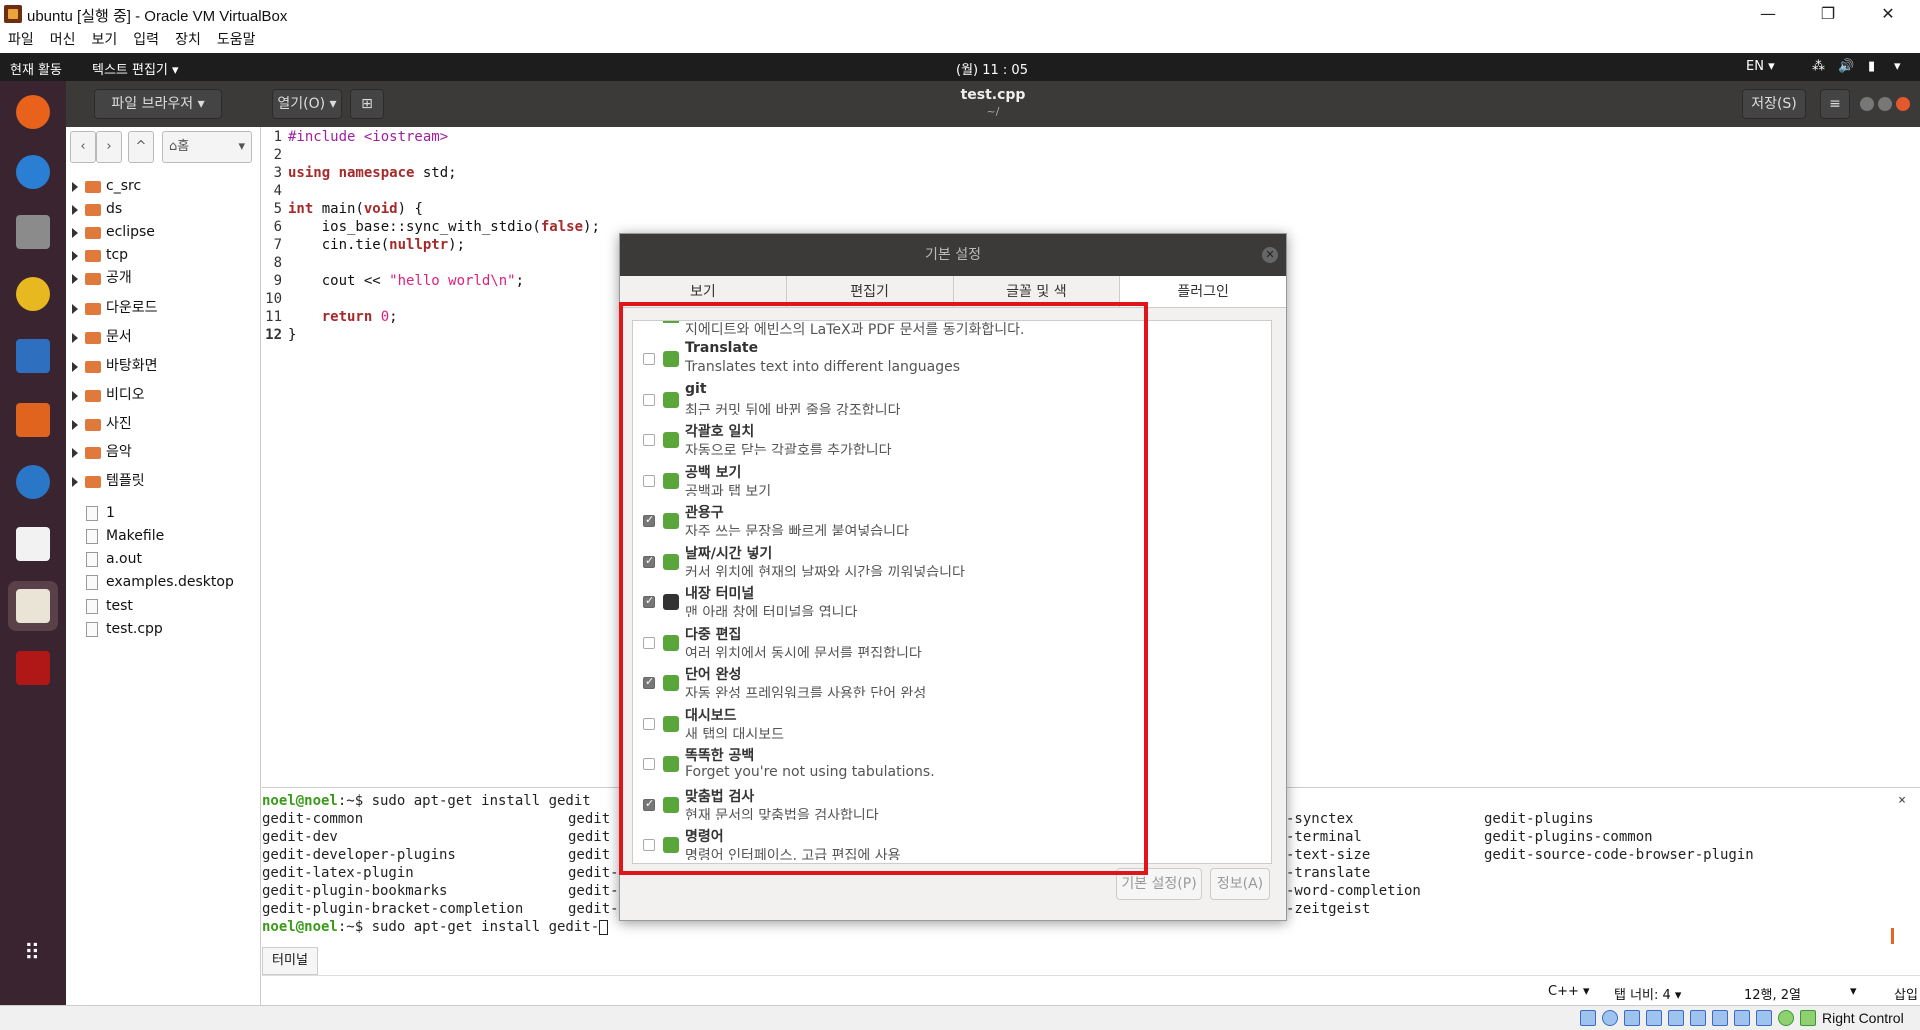 The height and width of the screenshot is (1030, 1920). I want to click on menu-file: 파일, so click(21, 40).